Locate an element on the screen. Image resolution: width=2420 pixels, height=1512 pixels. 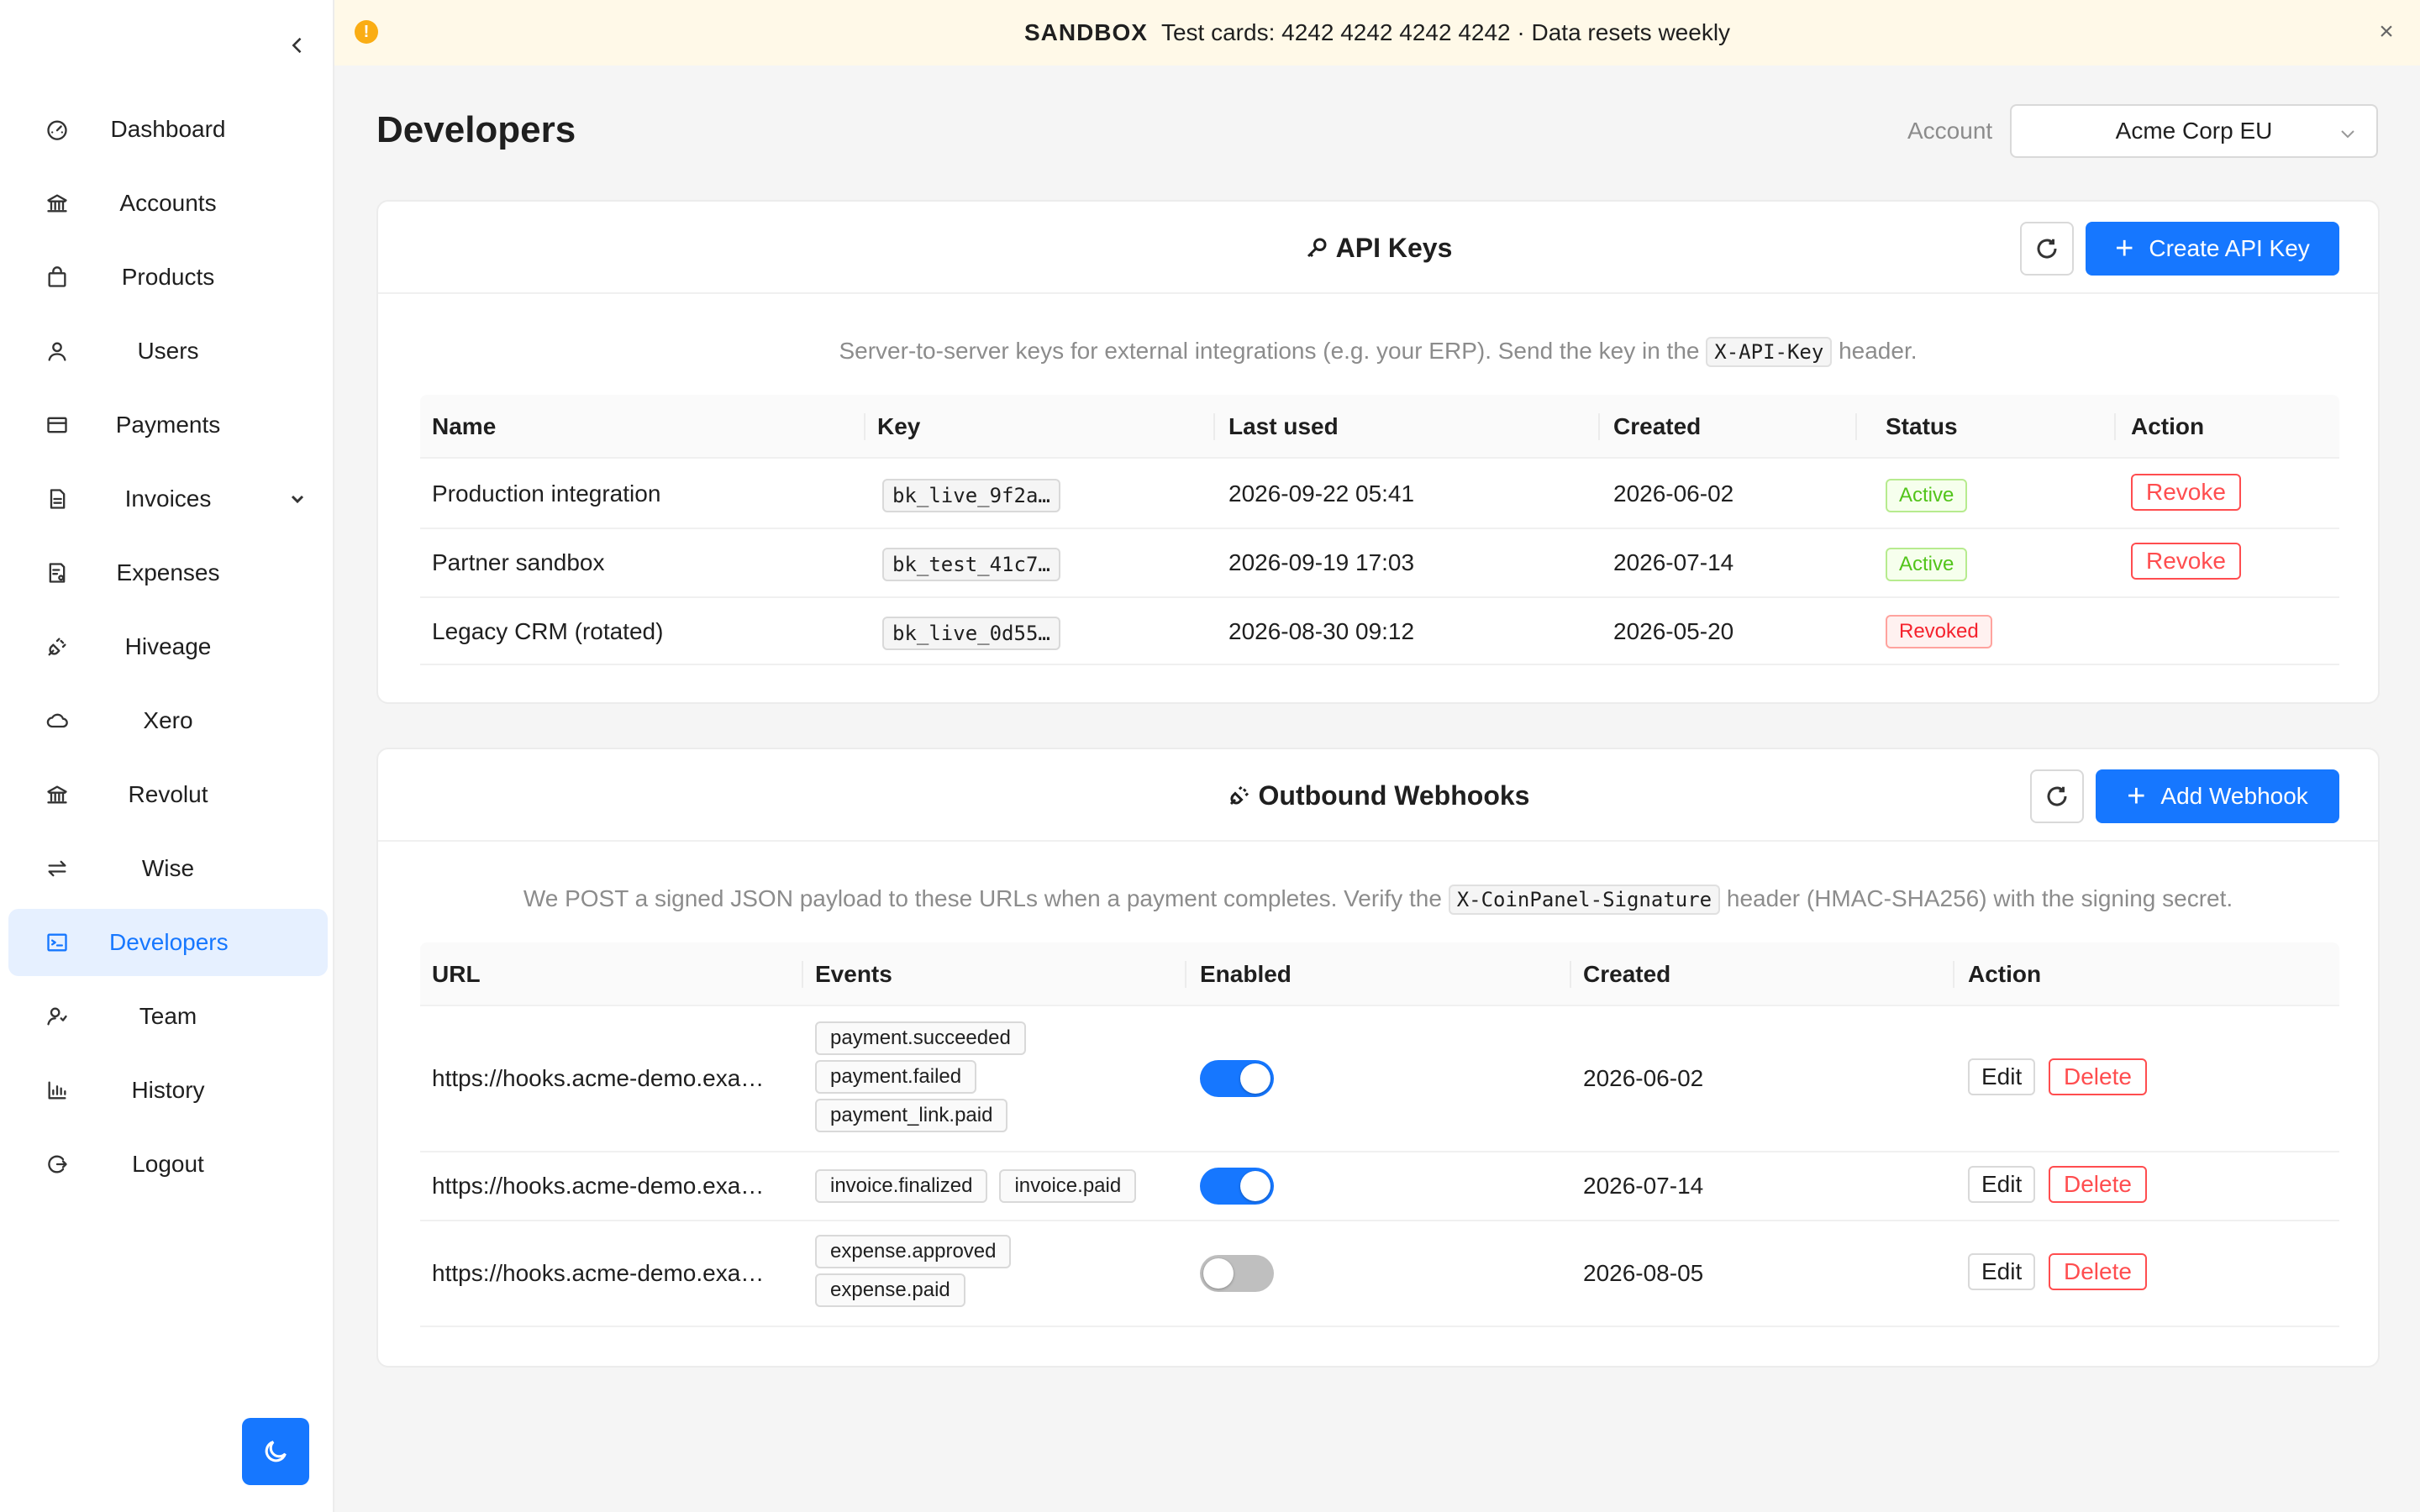
event-tag: payment_link.paid is located at coordinates (911, 1115).